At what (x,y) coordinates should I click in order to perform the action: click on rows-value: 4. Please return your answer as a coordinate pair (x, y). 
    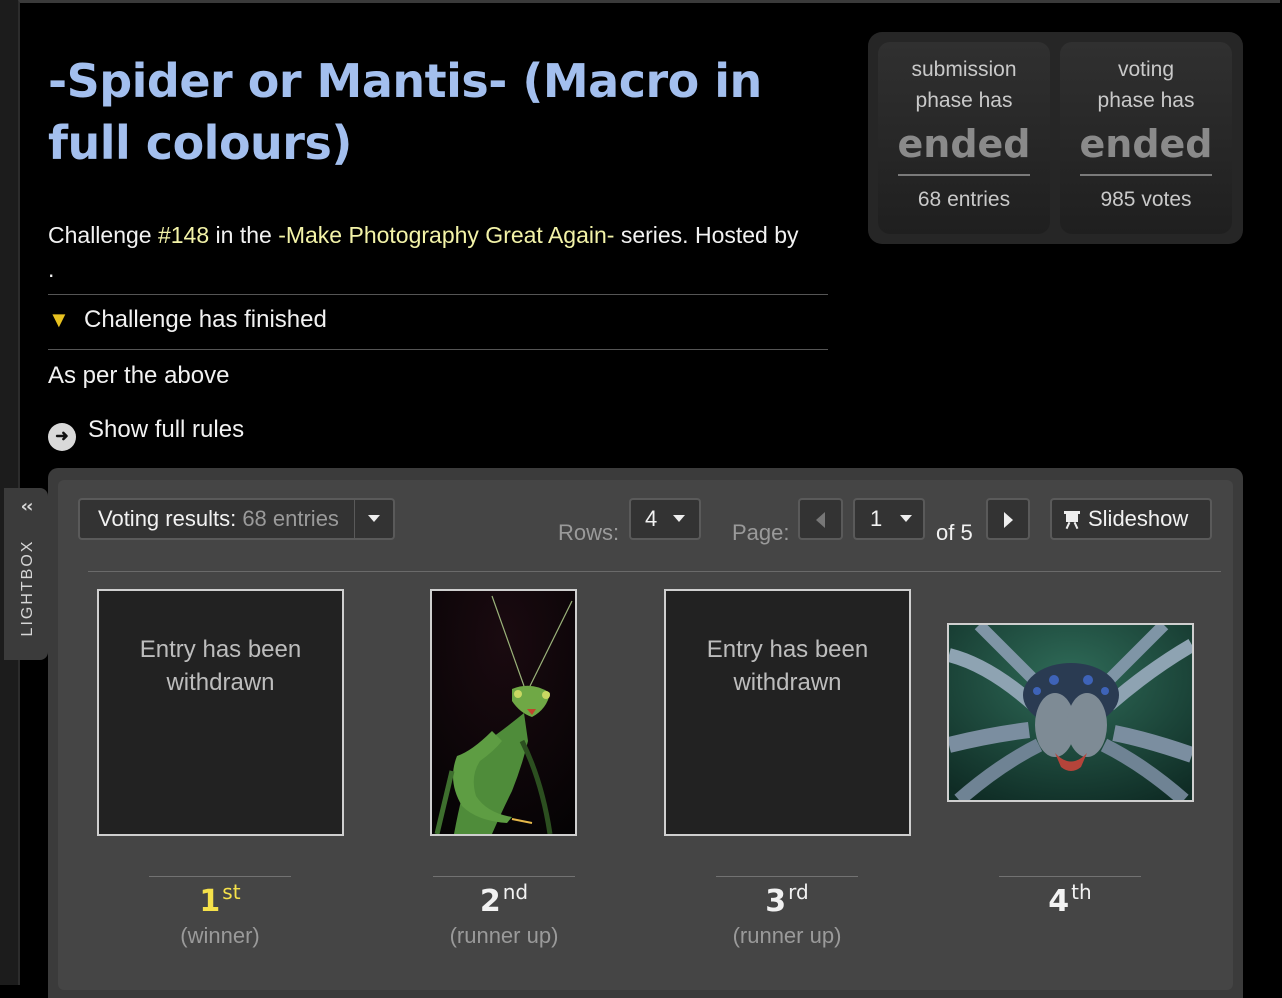
    Looking at the image, I should click on (651, 518).